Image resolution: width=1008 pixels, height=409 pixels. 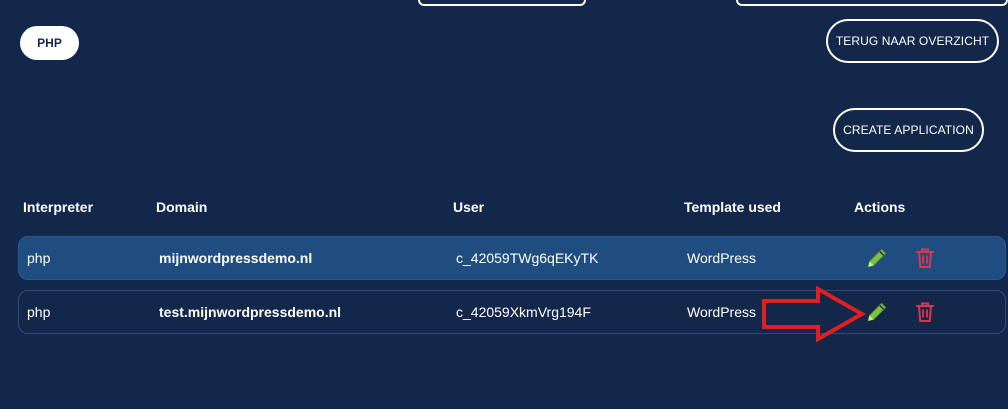 I want to click on header-template: Template used, so click(x=732, y=207).